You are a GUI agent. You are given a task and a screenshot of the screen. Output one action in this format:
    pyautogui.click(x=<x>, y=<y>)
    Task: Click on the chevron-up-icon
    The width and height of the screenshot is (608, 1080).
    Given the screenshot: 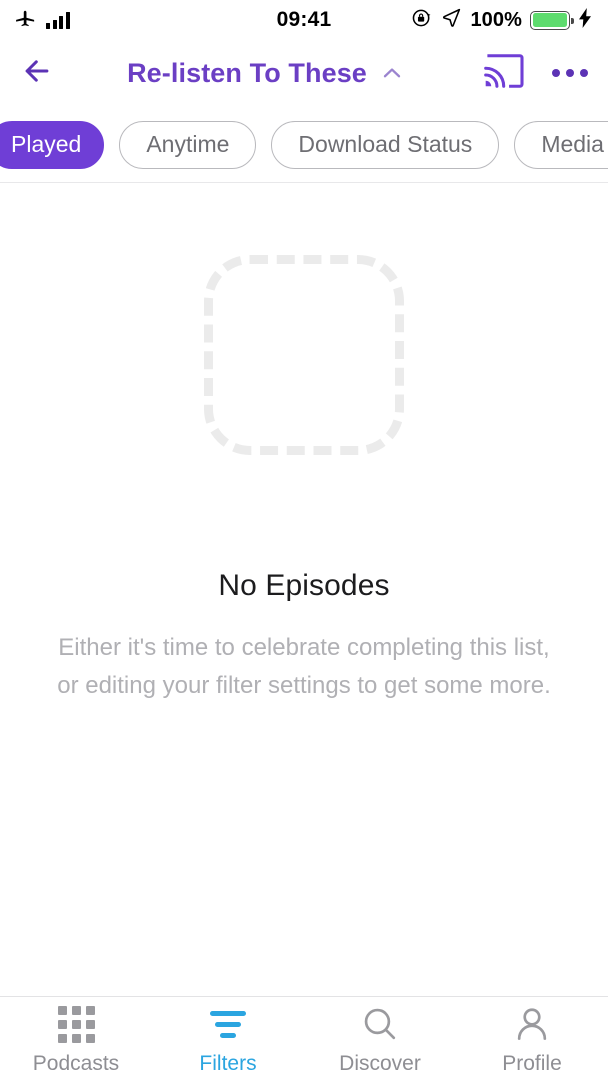 What is the action you would take?
    pyautogui.click(x=392, y=73)
    